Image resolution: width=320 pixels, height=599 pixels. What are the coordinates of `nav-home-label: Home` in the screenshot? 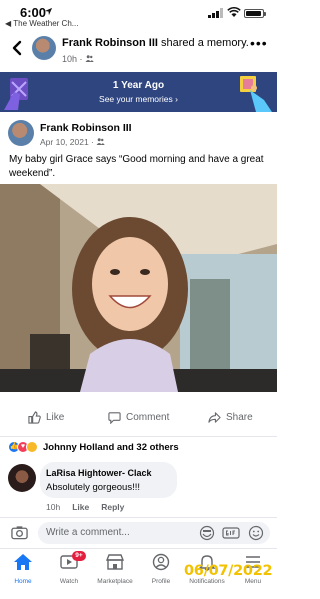 It's located at (23, 581).